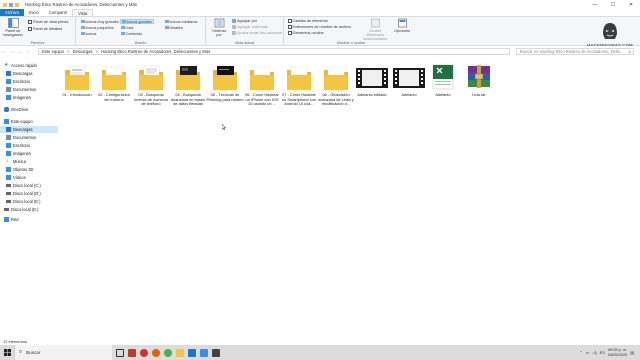 The height and width of the screenshot is (360, 640). What do you see at coordinates (35, 153) in the screenshot?
I see `sidebar-item-images-pc: Imágenes` at bounding box center [35, 153].